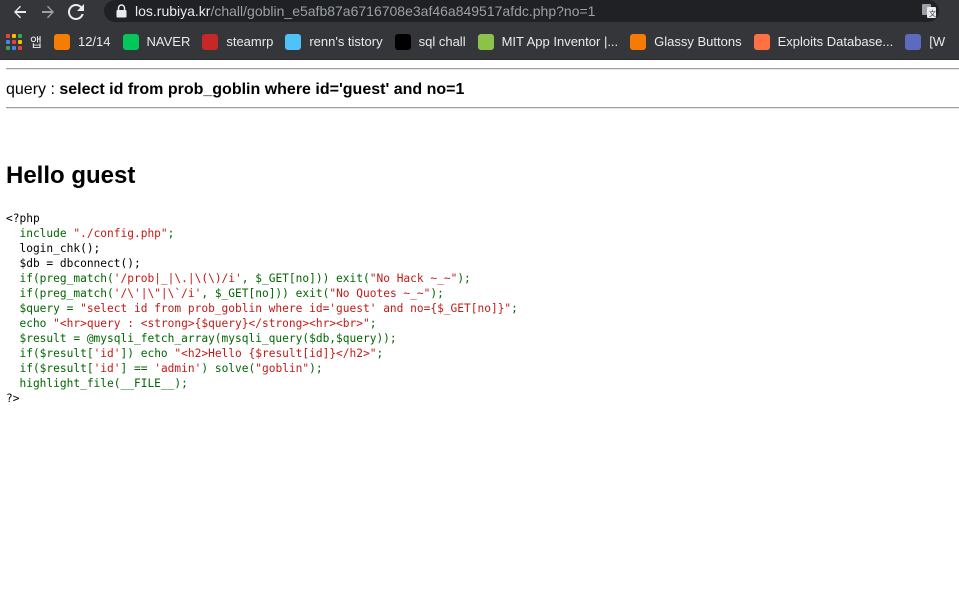  I want to click on code-token: <?php, so click(23, 218).